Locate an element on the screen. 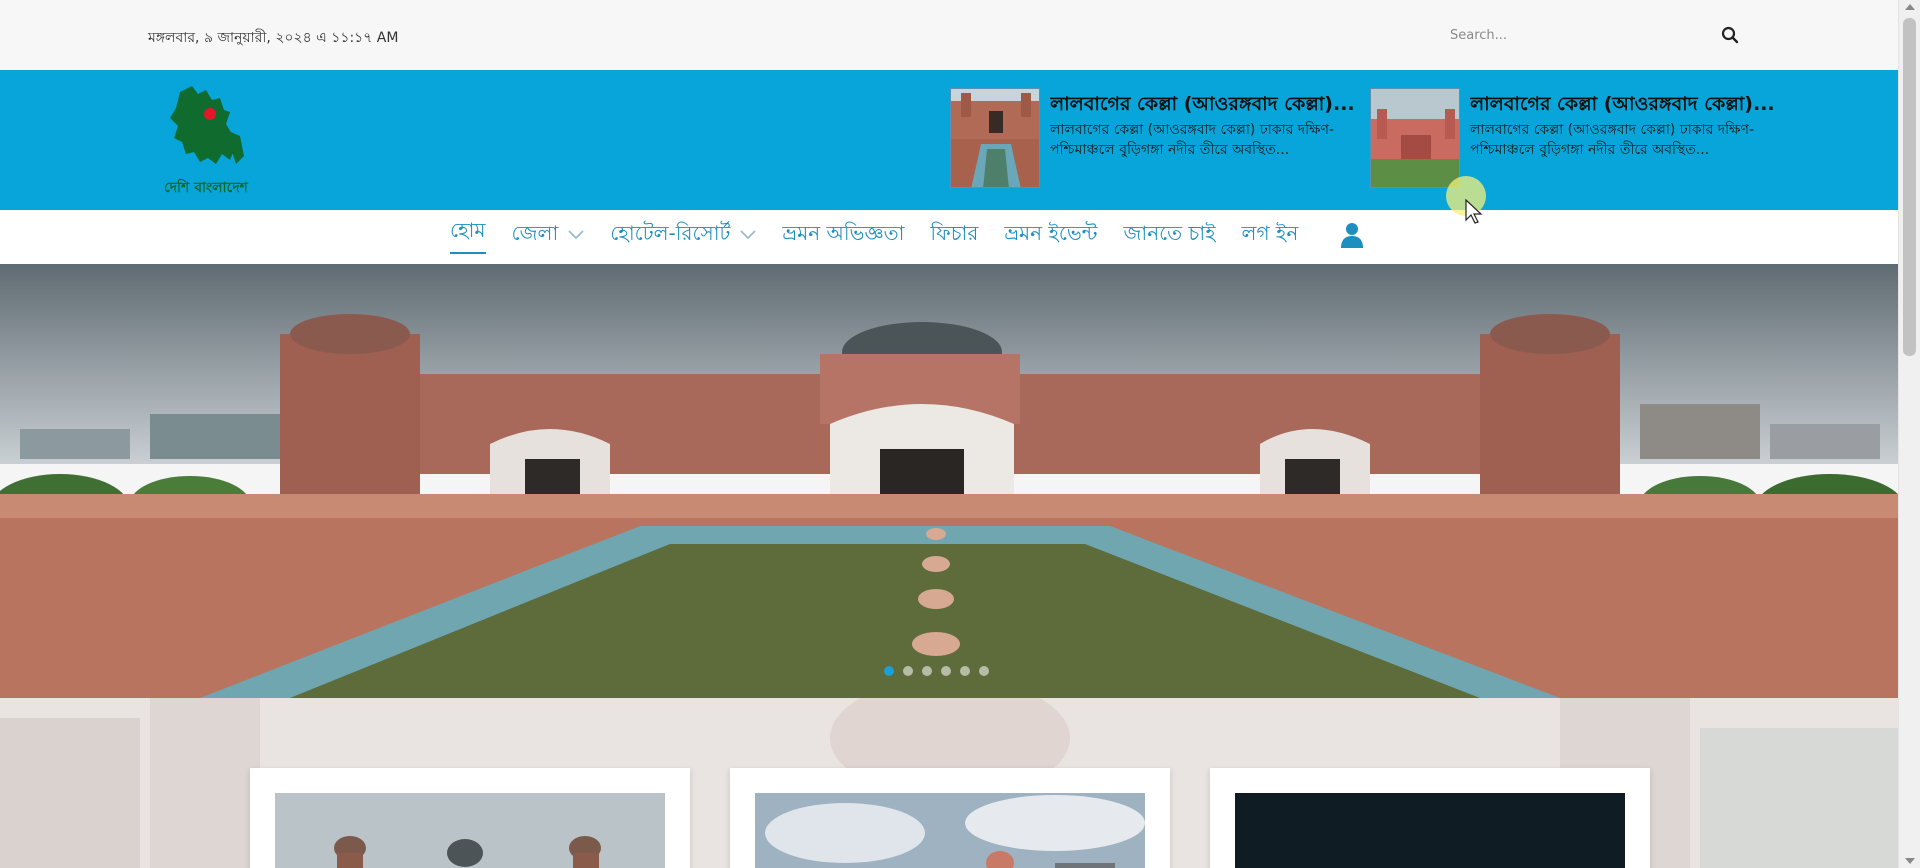 This screenshot has height=868, width=1920. nav-item-travel-event: ভ্রমন ইভেন্ট is located at coordinates (1050, 235).